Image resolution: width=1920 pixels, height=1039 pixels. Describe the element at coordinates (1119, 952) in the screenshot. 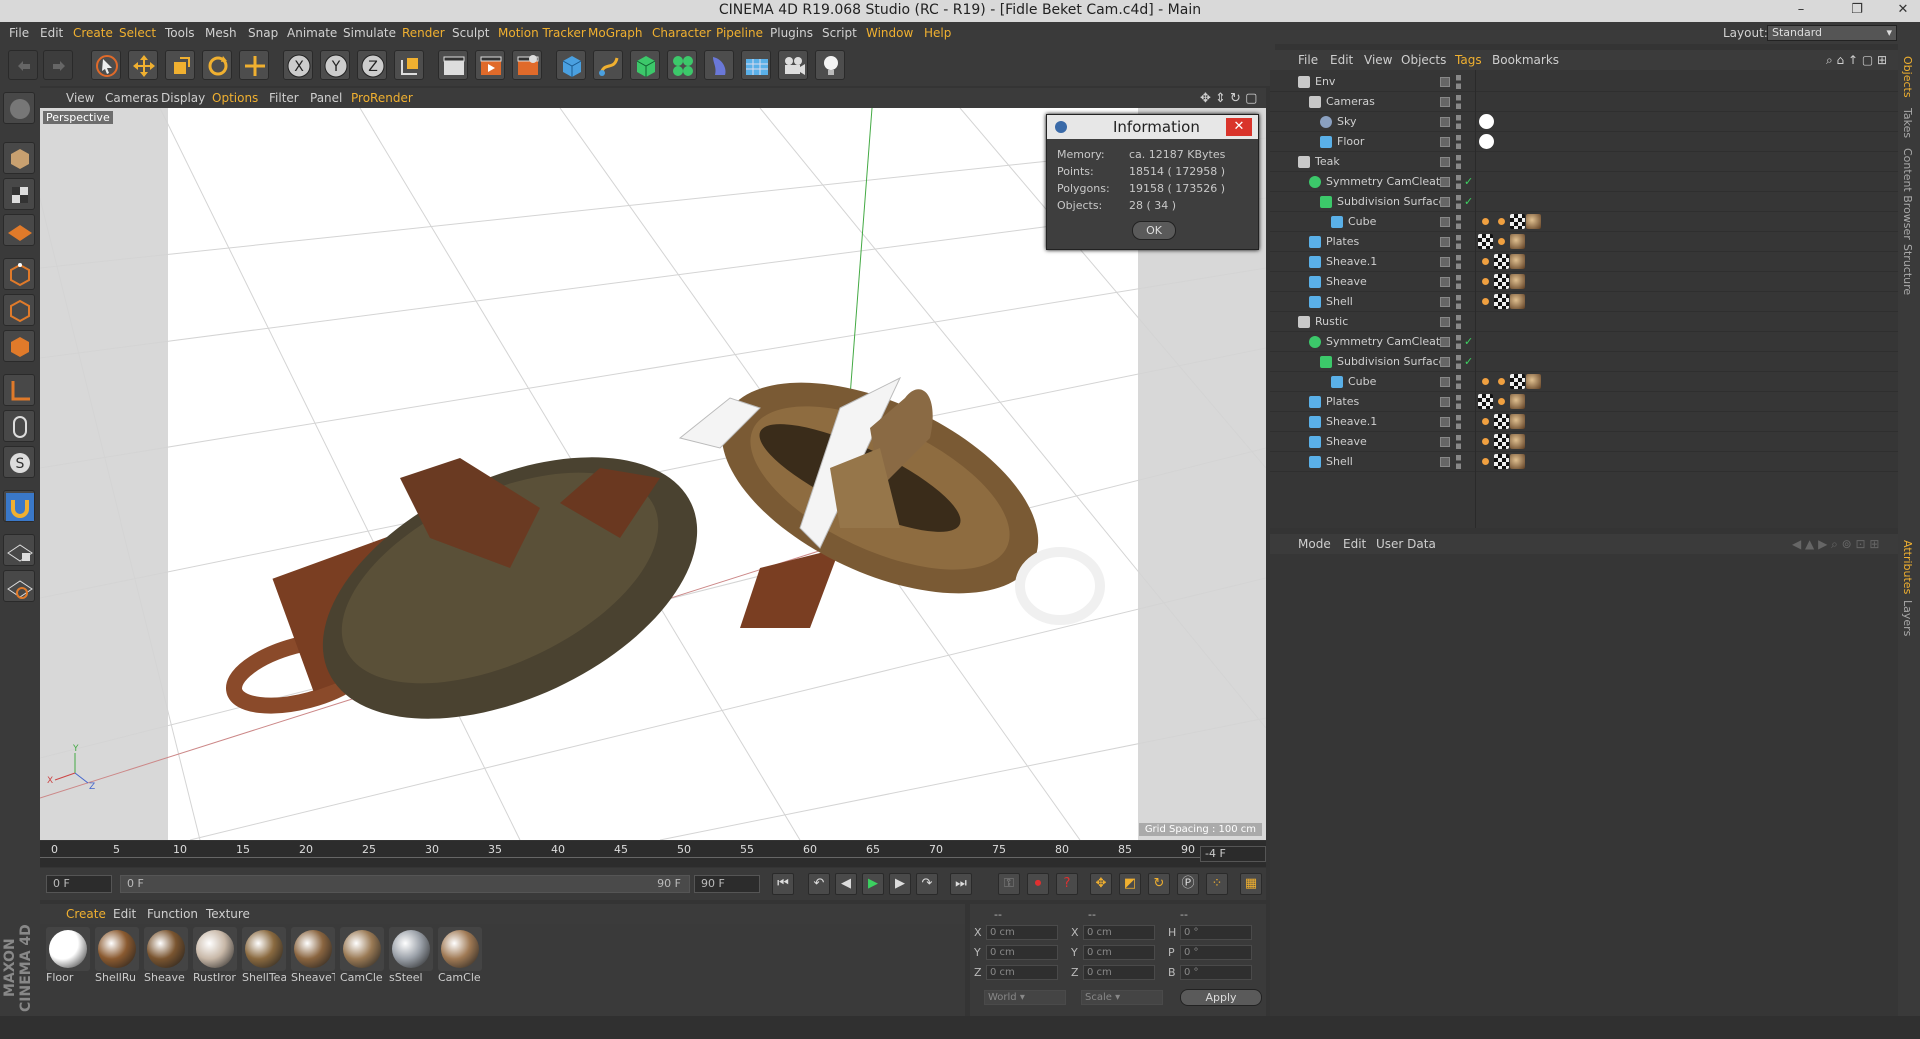

I see `size-y-field: 0 cm` at that location.